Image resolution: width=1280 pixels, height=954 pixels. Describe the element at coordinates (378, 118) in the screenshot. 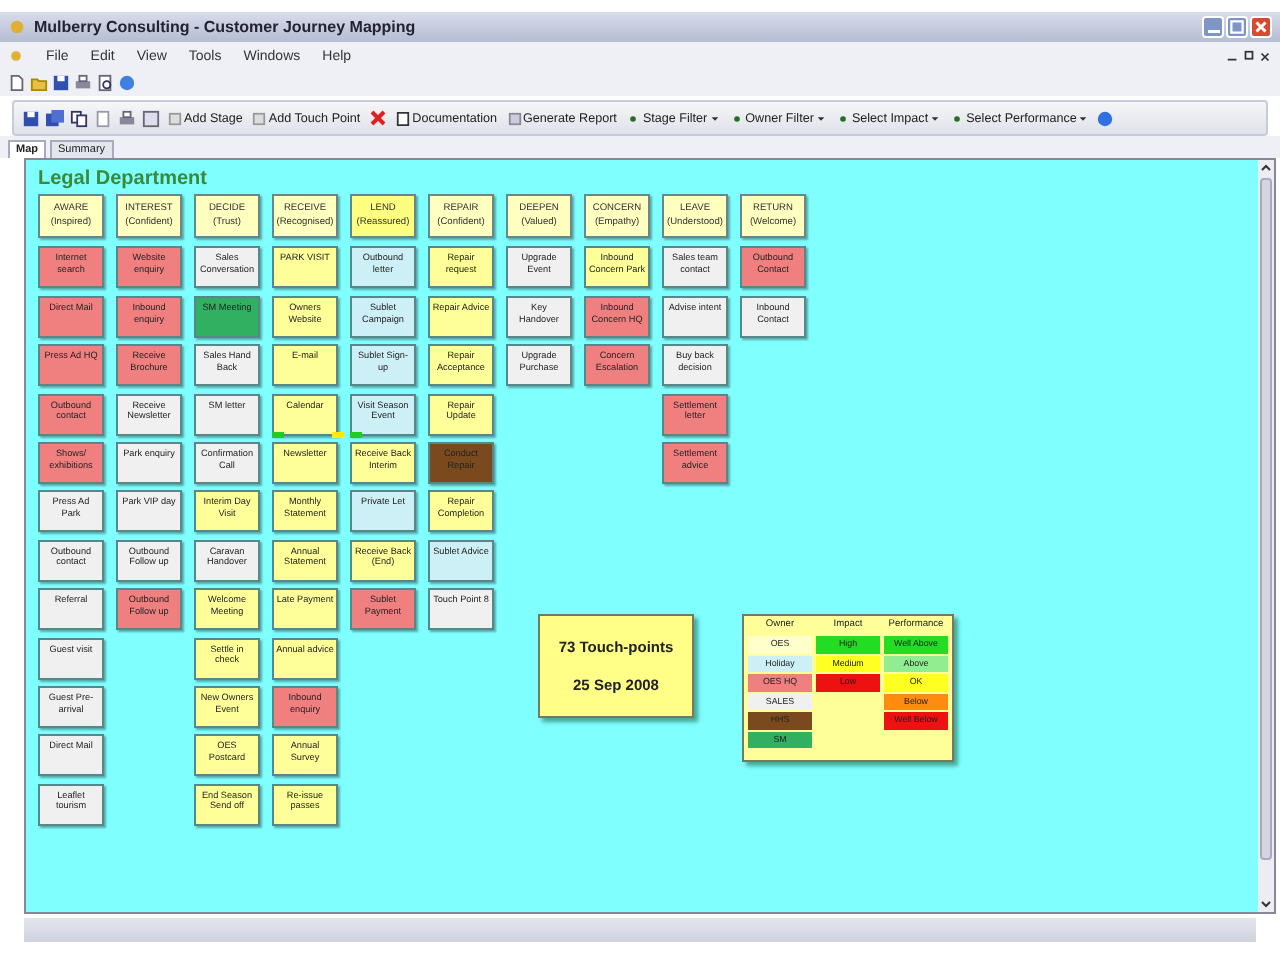

I see `delete-icon` at that location.